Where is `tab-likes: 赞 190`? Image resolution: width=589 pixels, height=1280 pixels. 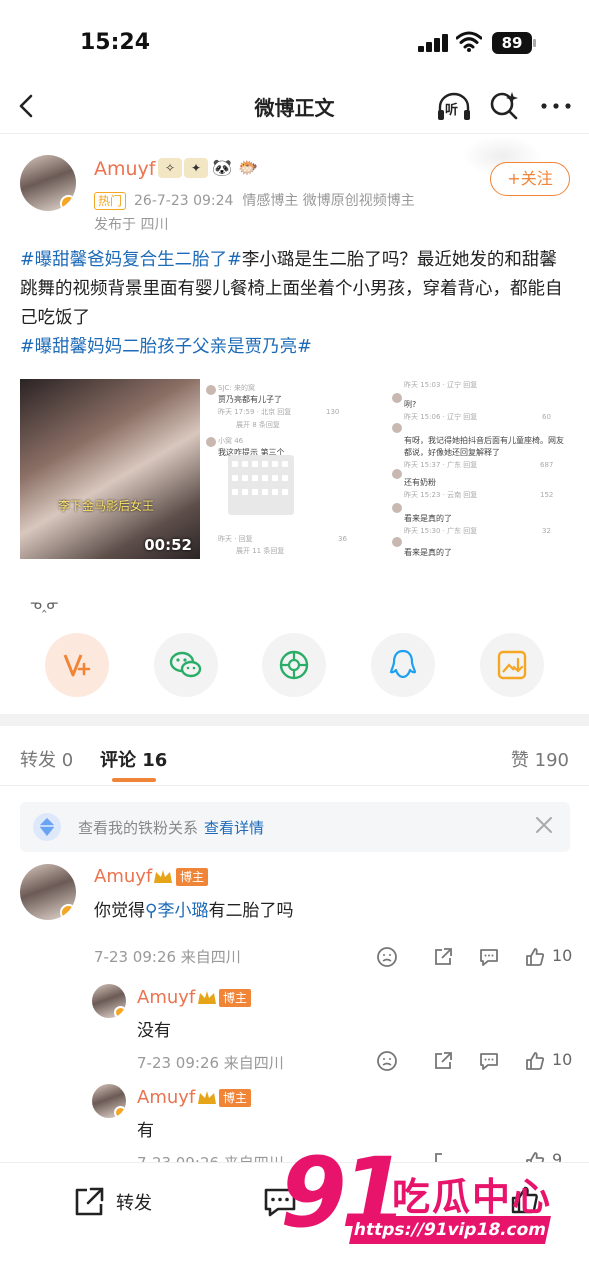
tab-likes: 赞 190 is located at coordinates (540, 759).